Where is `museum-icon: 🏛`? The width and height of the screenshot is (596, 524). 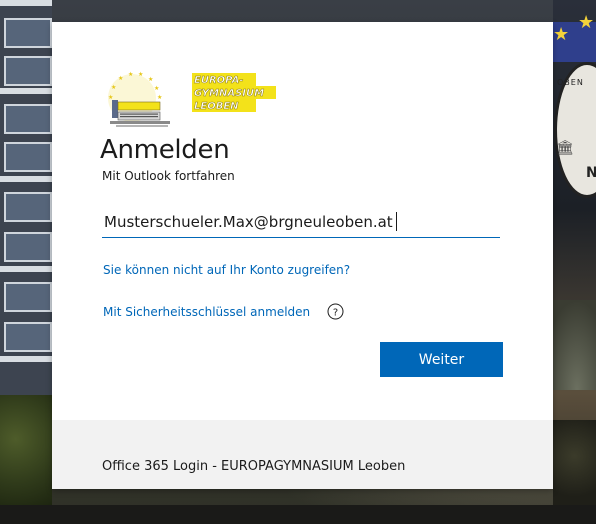
museum-icon: 🏛 is located at coordinates (565, 148).